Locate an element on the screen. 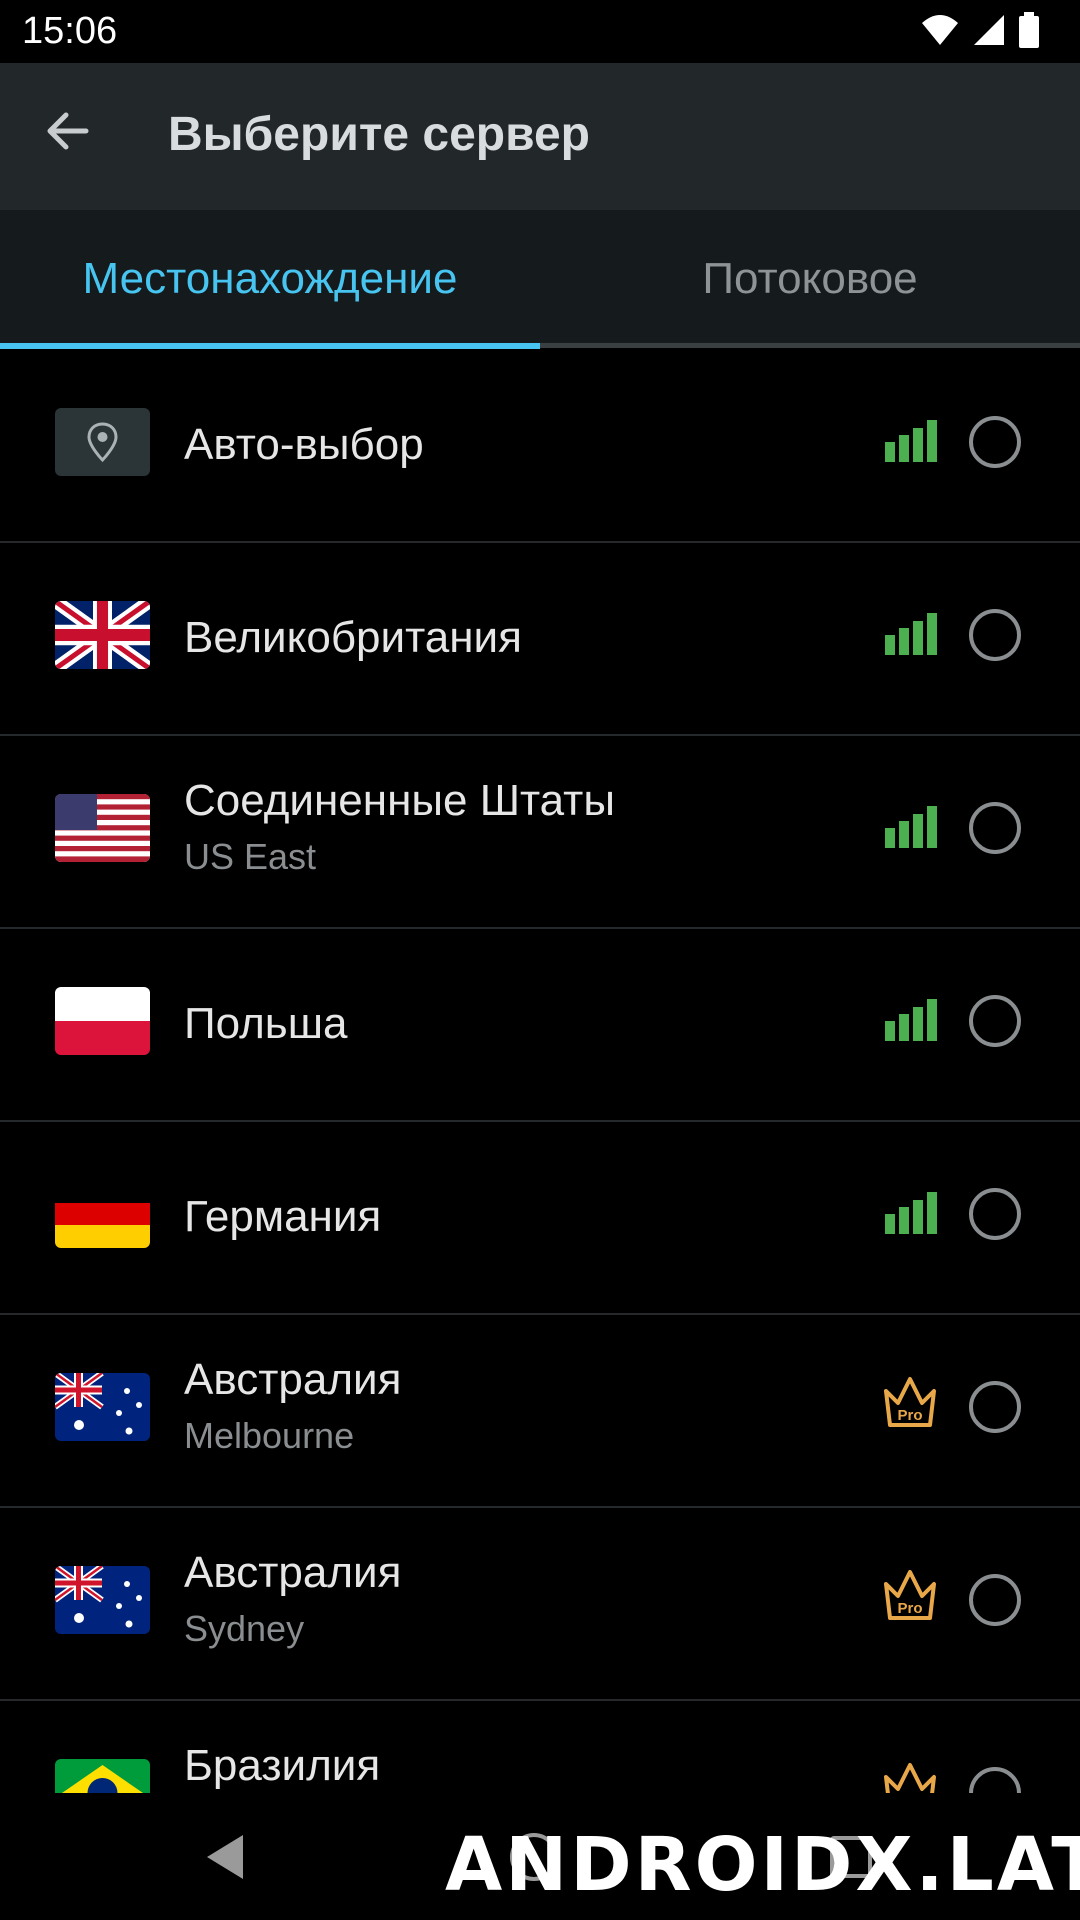  server-city: US East is located at coordinates (250, 856).